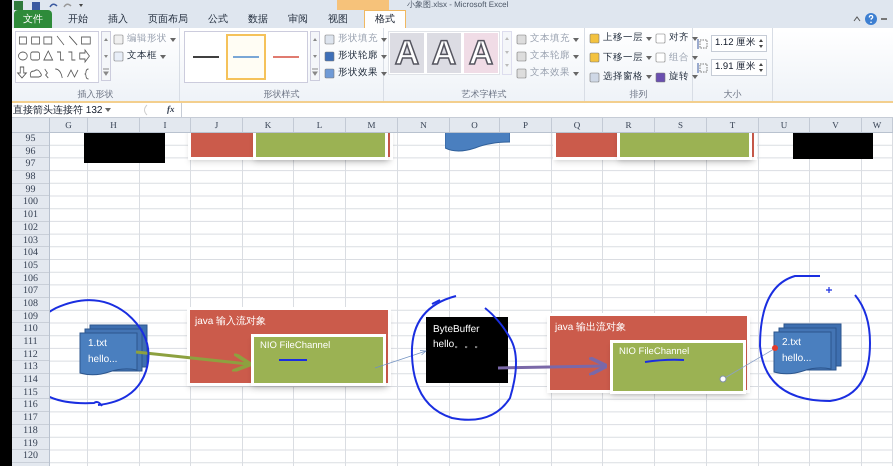 This screenshot has height=466, width=893. What do you see at coordinates (95, 94) in the screenshot?
I see `group-label: 插入形状` at bounding box center [95, 94].